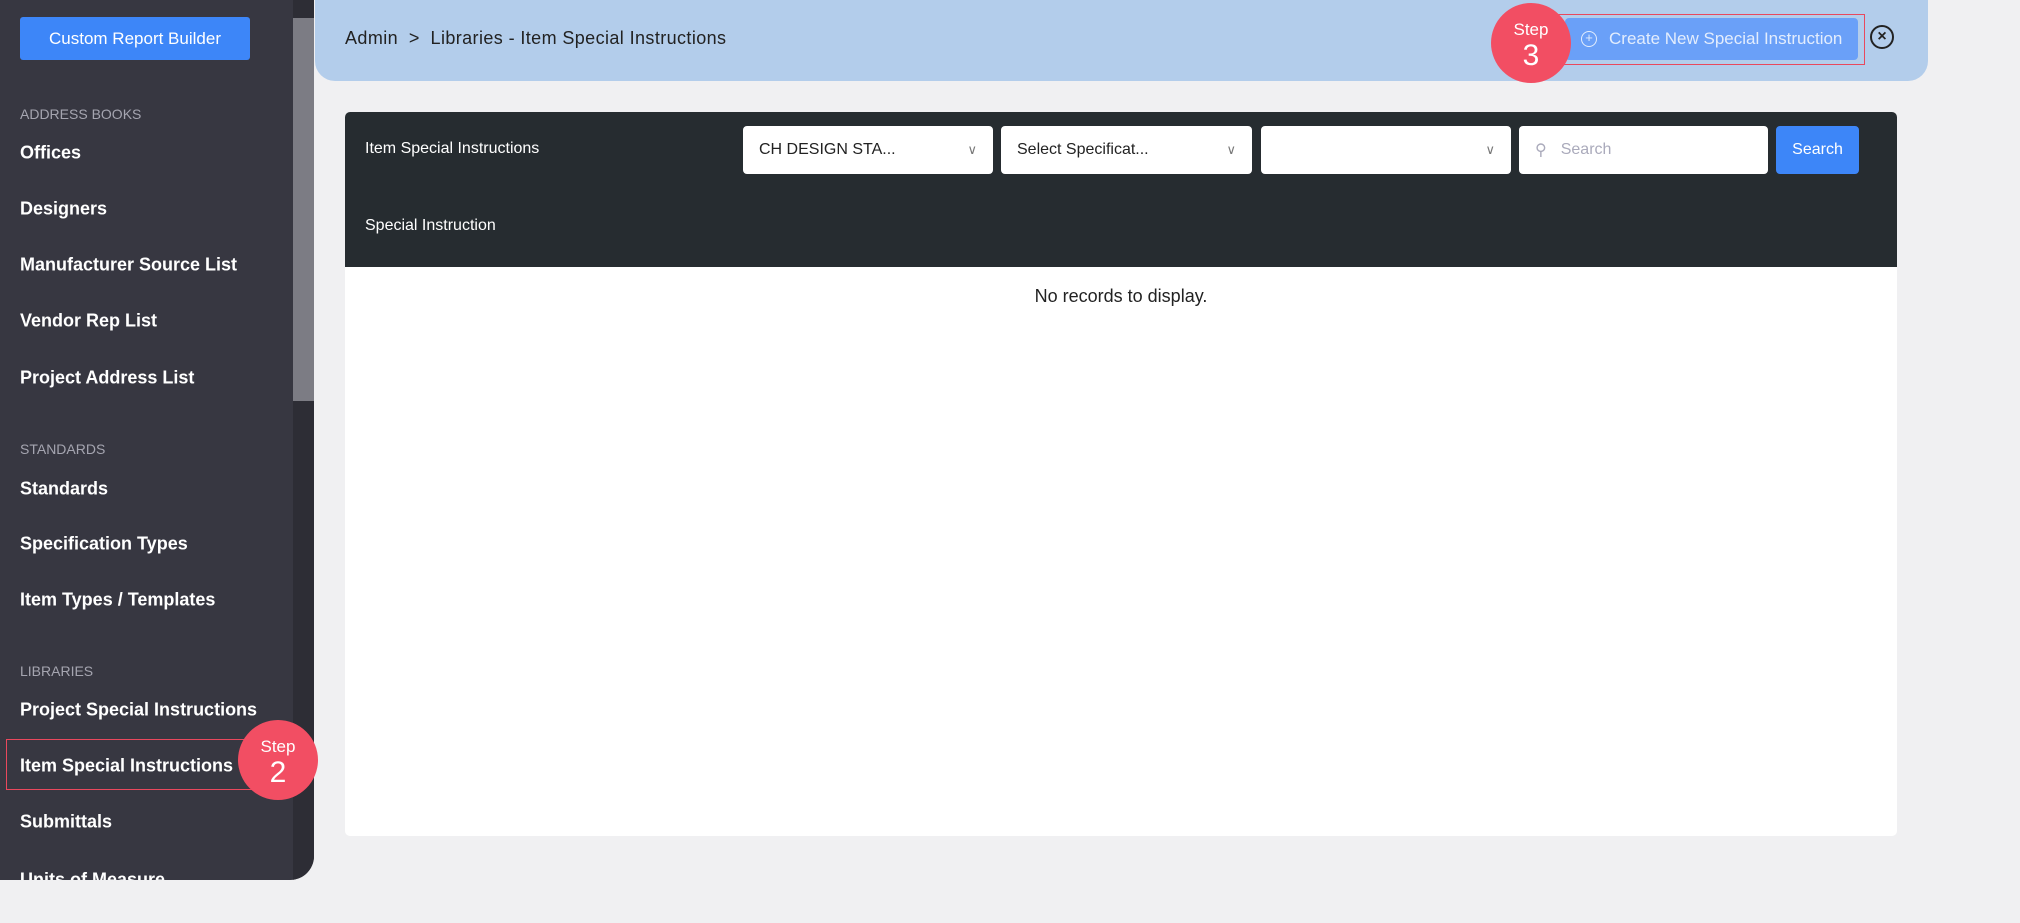 The height and width of the screenshot is (923, 2020). I want to click on step-number: 2, so click(278, 772).